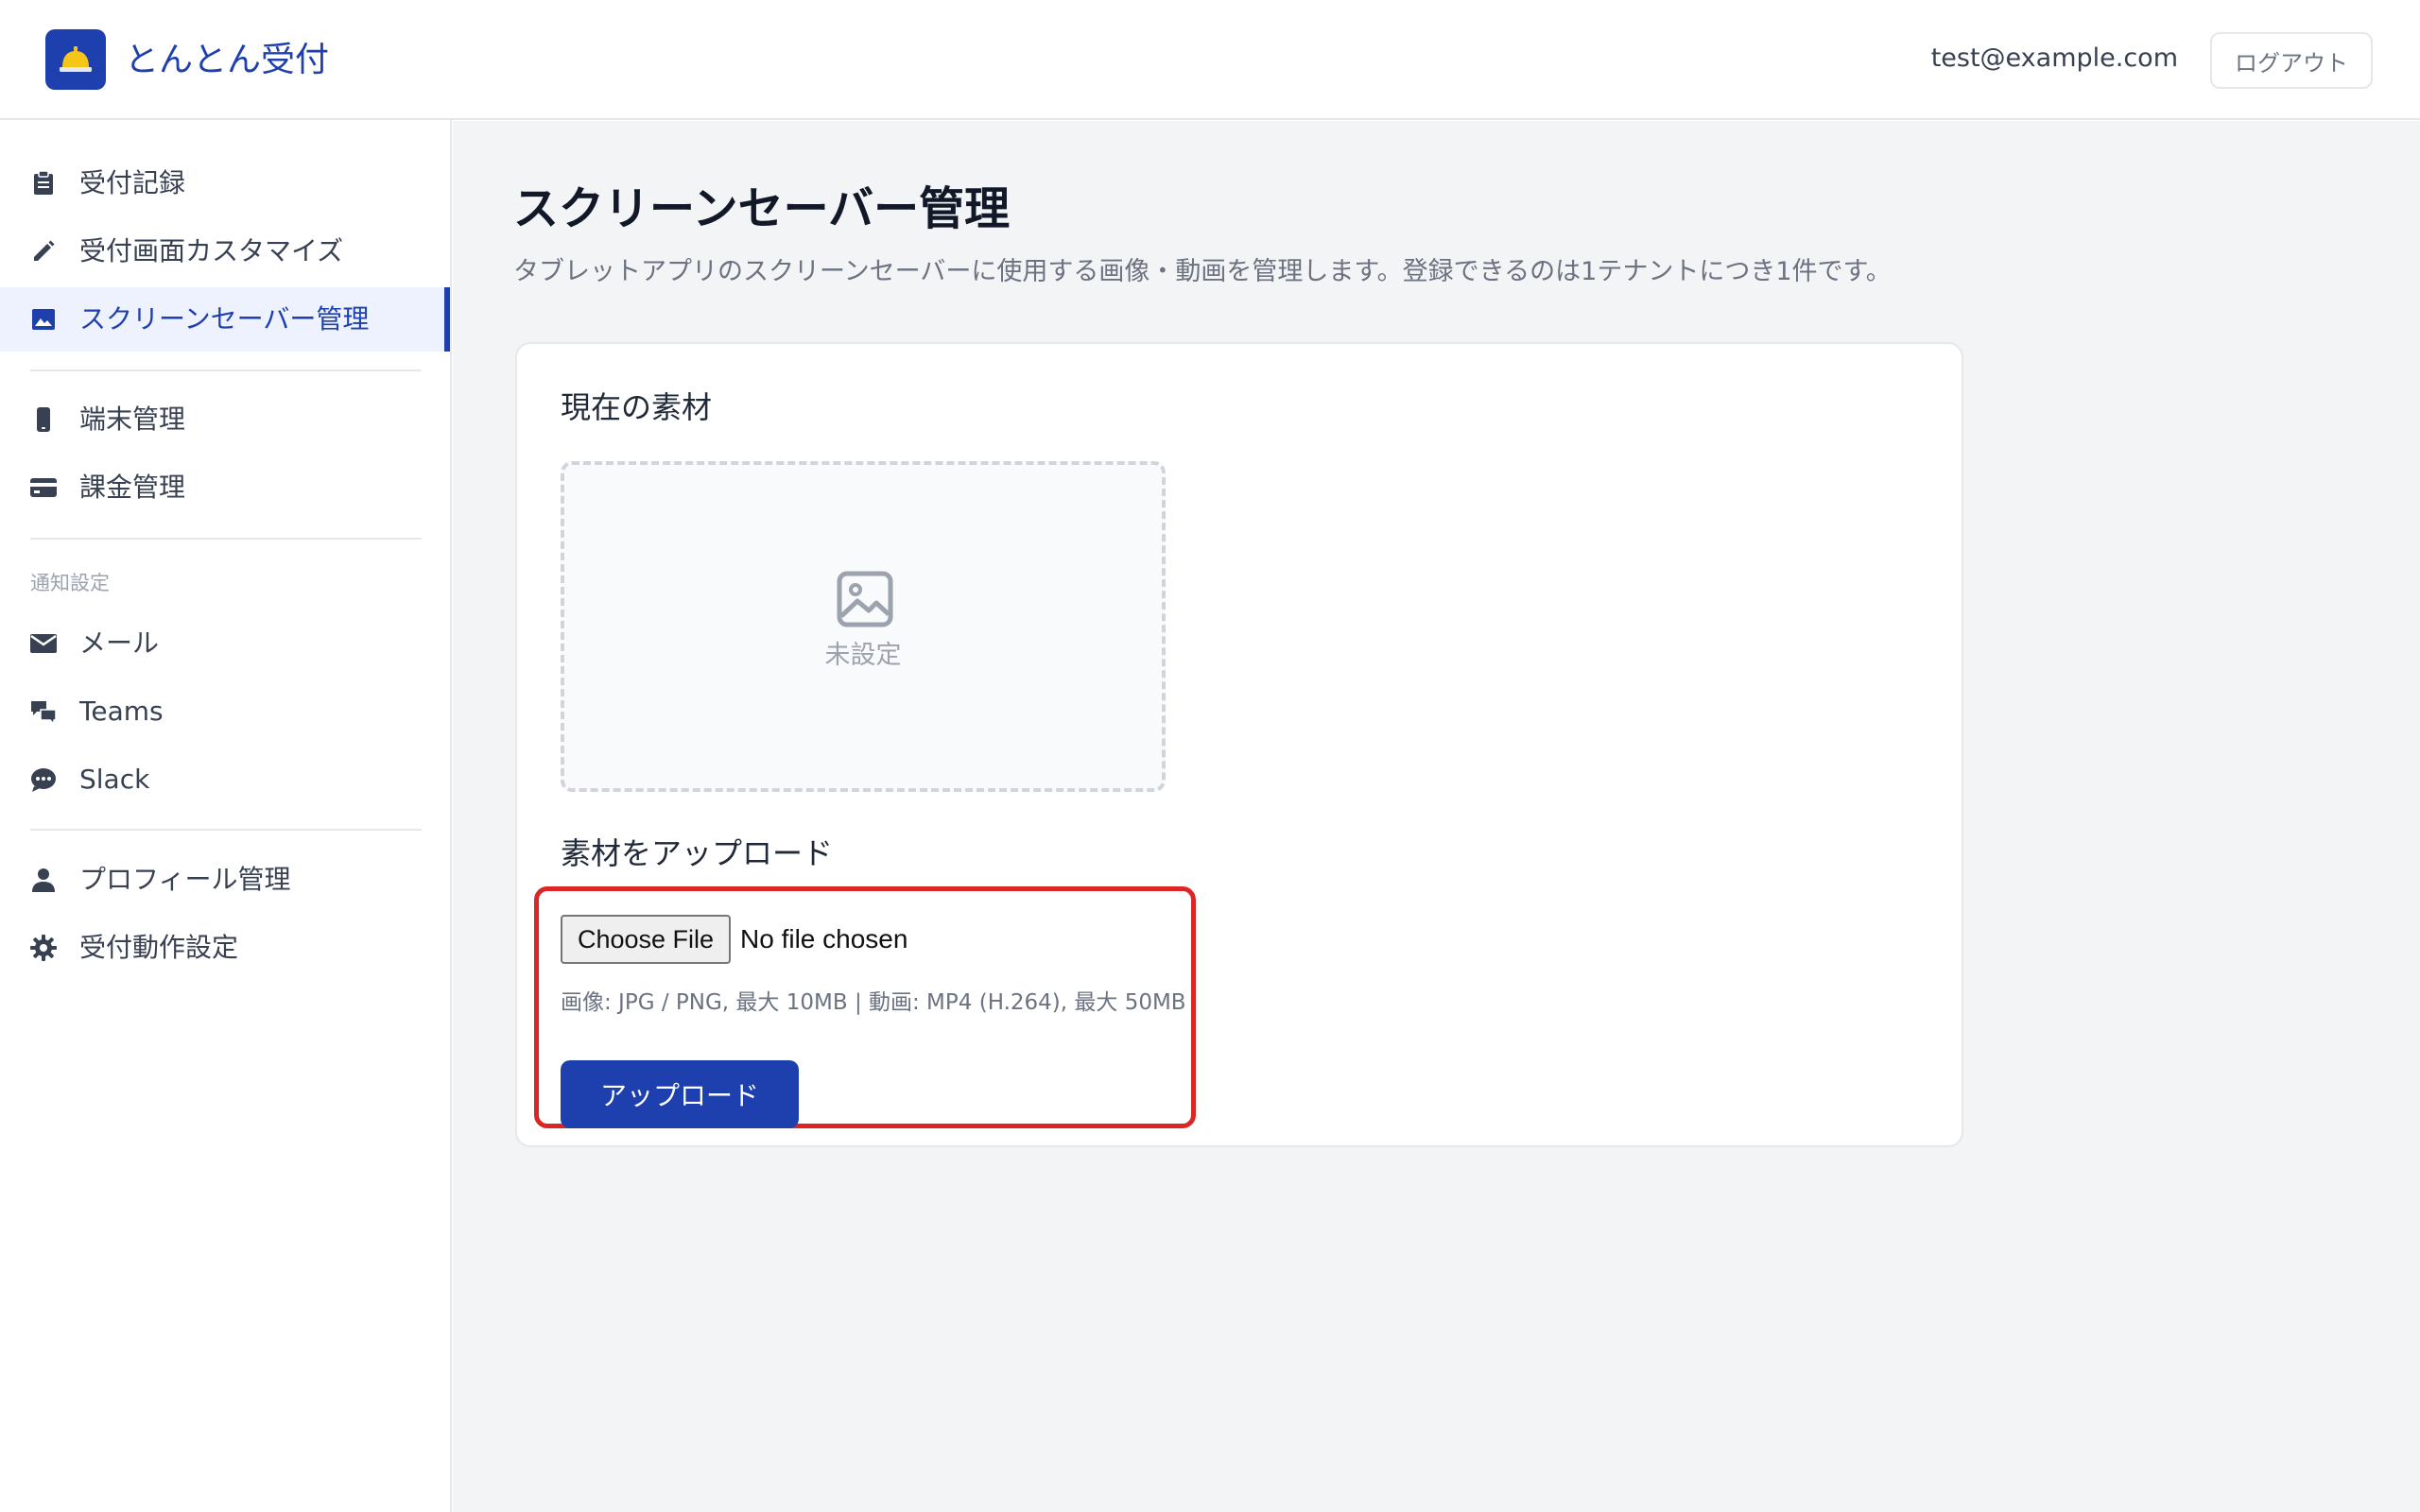  Describe the element at coordinates (43, 319) in the screenshot. I see `image-icon` at that location.